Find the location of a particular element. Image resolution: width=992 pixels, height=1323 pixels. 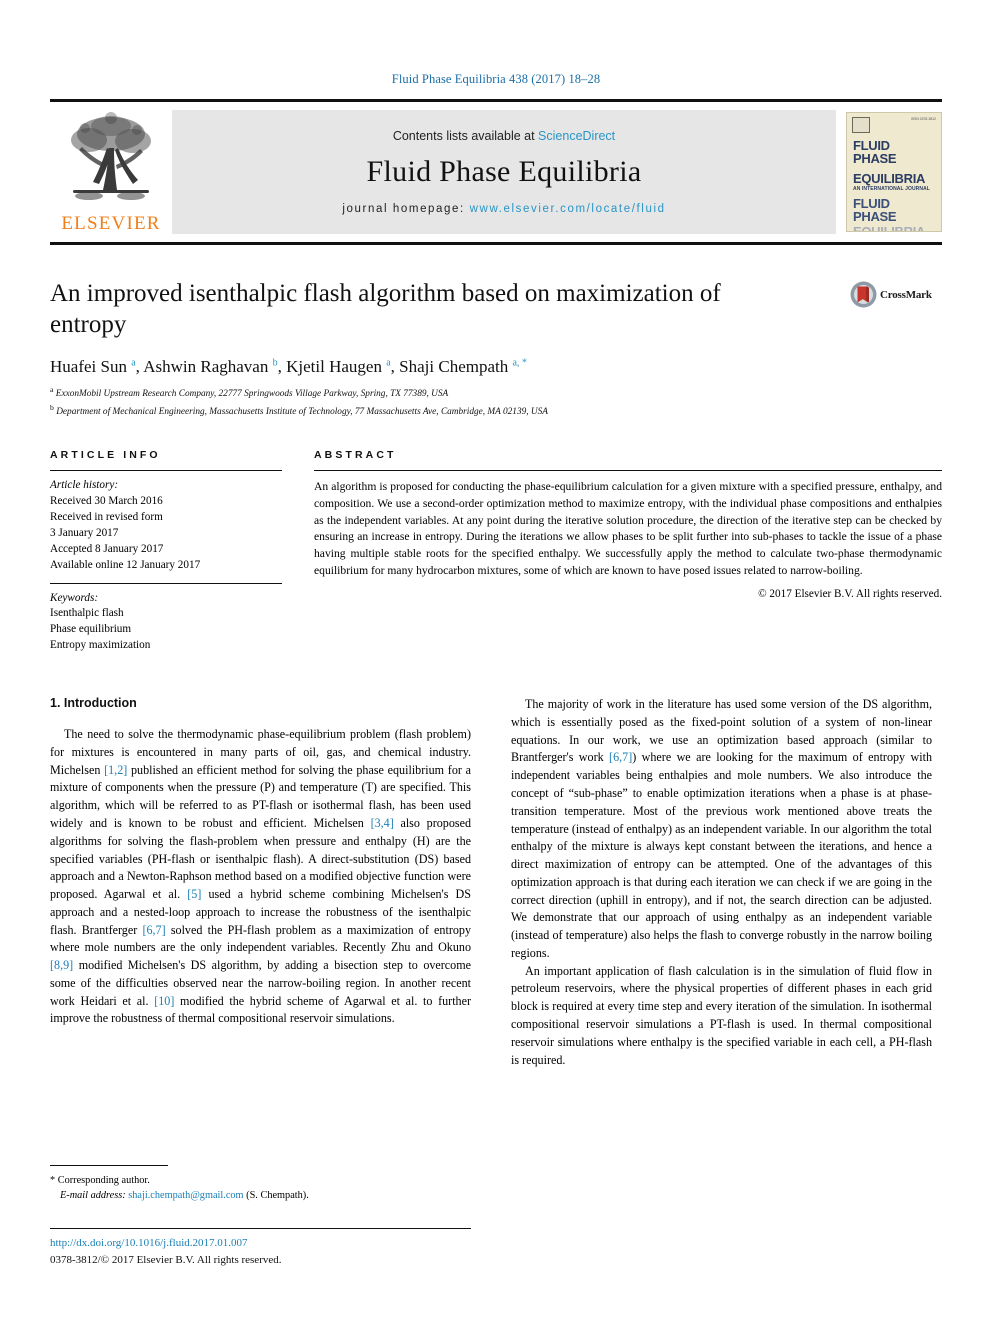

history-item: Received 30 March 2016 is located at coordinates (106, 501).